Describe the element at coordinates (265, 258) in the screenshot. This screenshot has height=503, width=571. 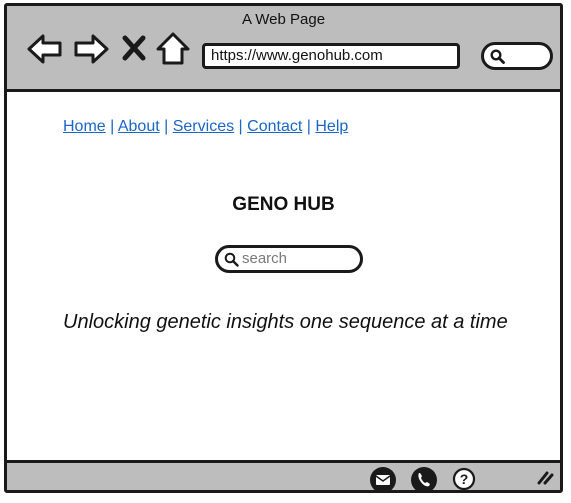
I see `search-placeholder: search` at that location.